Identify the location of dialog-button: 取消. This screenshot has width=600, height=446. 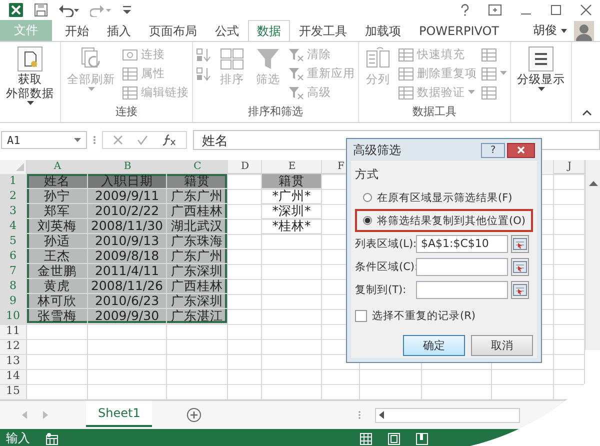
(502, 345).